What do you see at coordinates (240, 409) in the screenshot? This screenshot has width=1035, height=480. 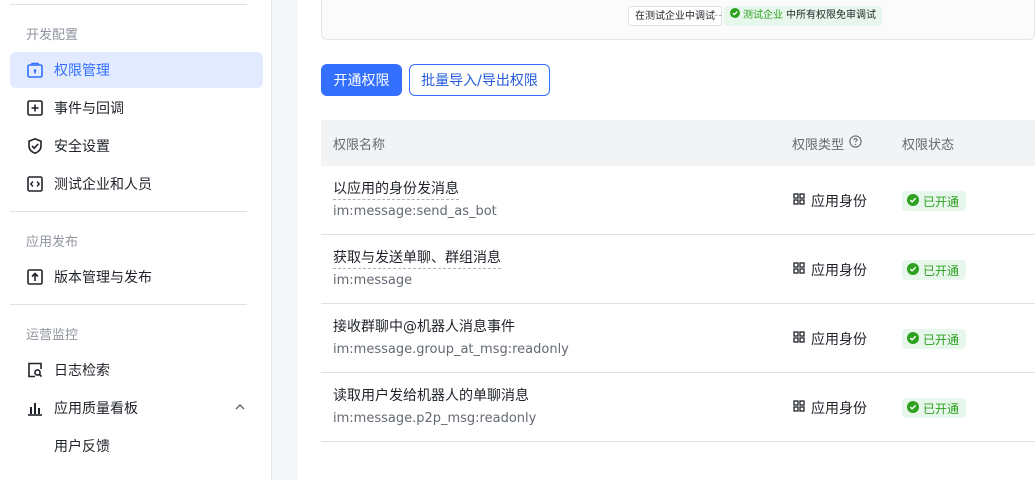 I see `chevron-up-icon` at bounding box center [240, 409].